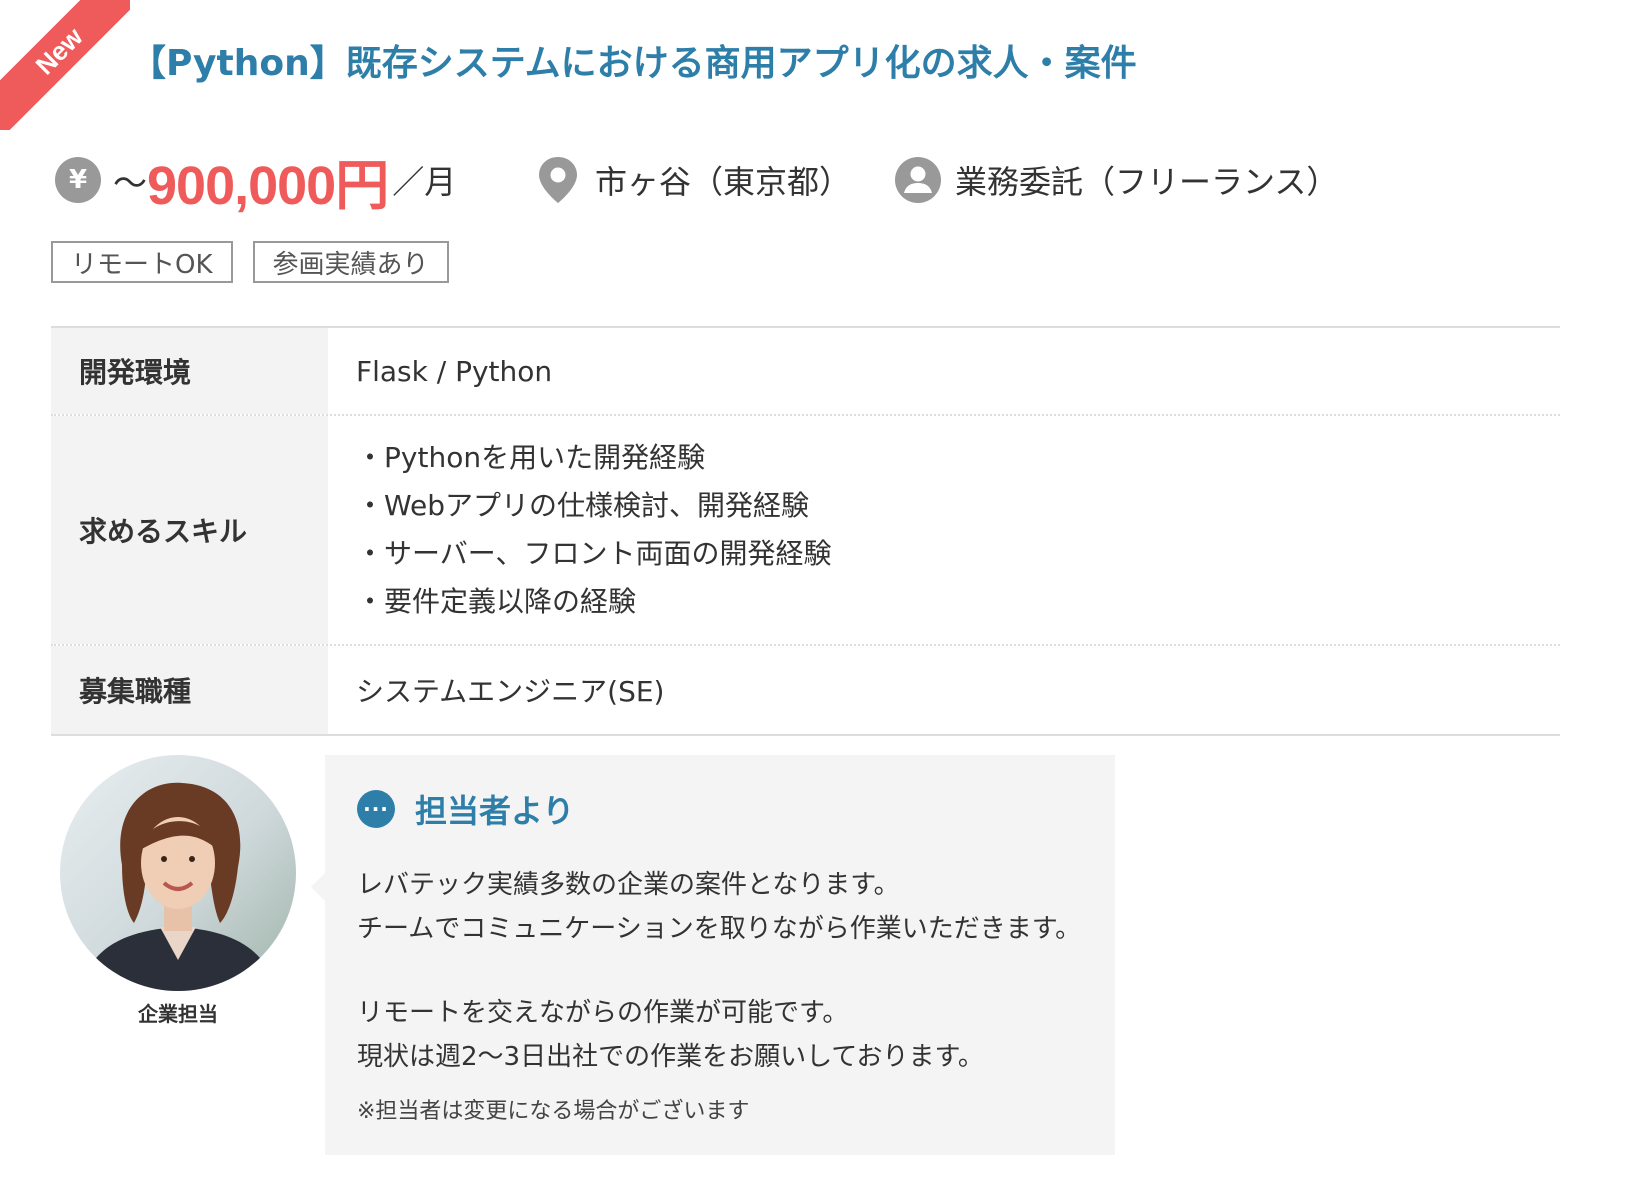 The width and height of the screenshot is (1647, 1181). I want to click on contract-text: 業務委託（フリーランス）, so click(1147, 182).